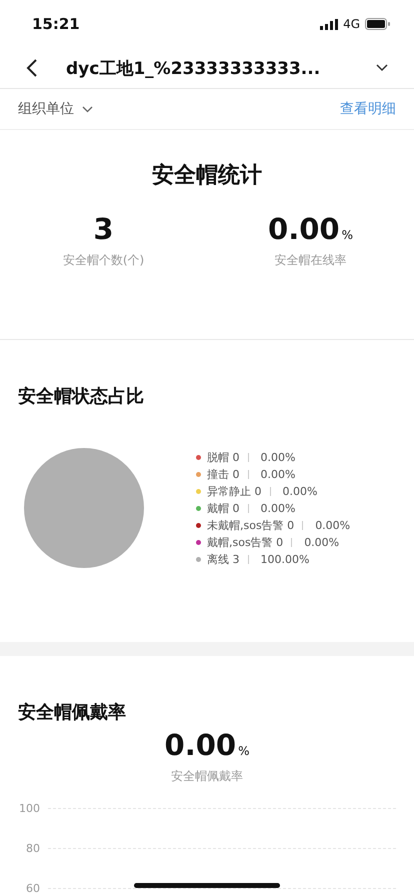 The width and height of the screenshot is (414, 896). What do you see at coordinates (310, 229) in the screenshot?
I see `metric-value: 0.00%` at bounding box center [310, 229].